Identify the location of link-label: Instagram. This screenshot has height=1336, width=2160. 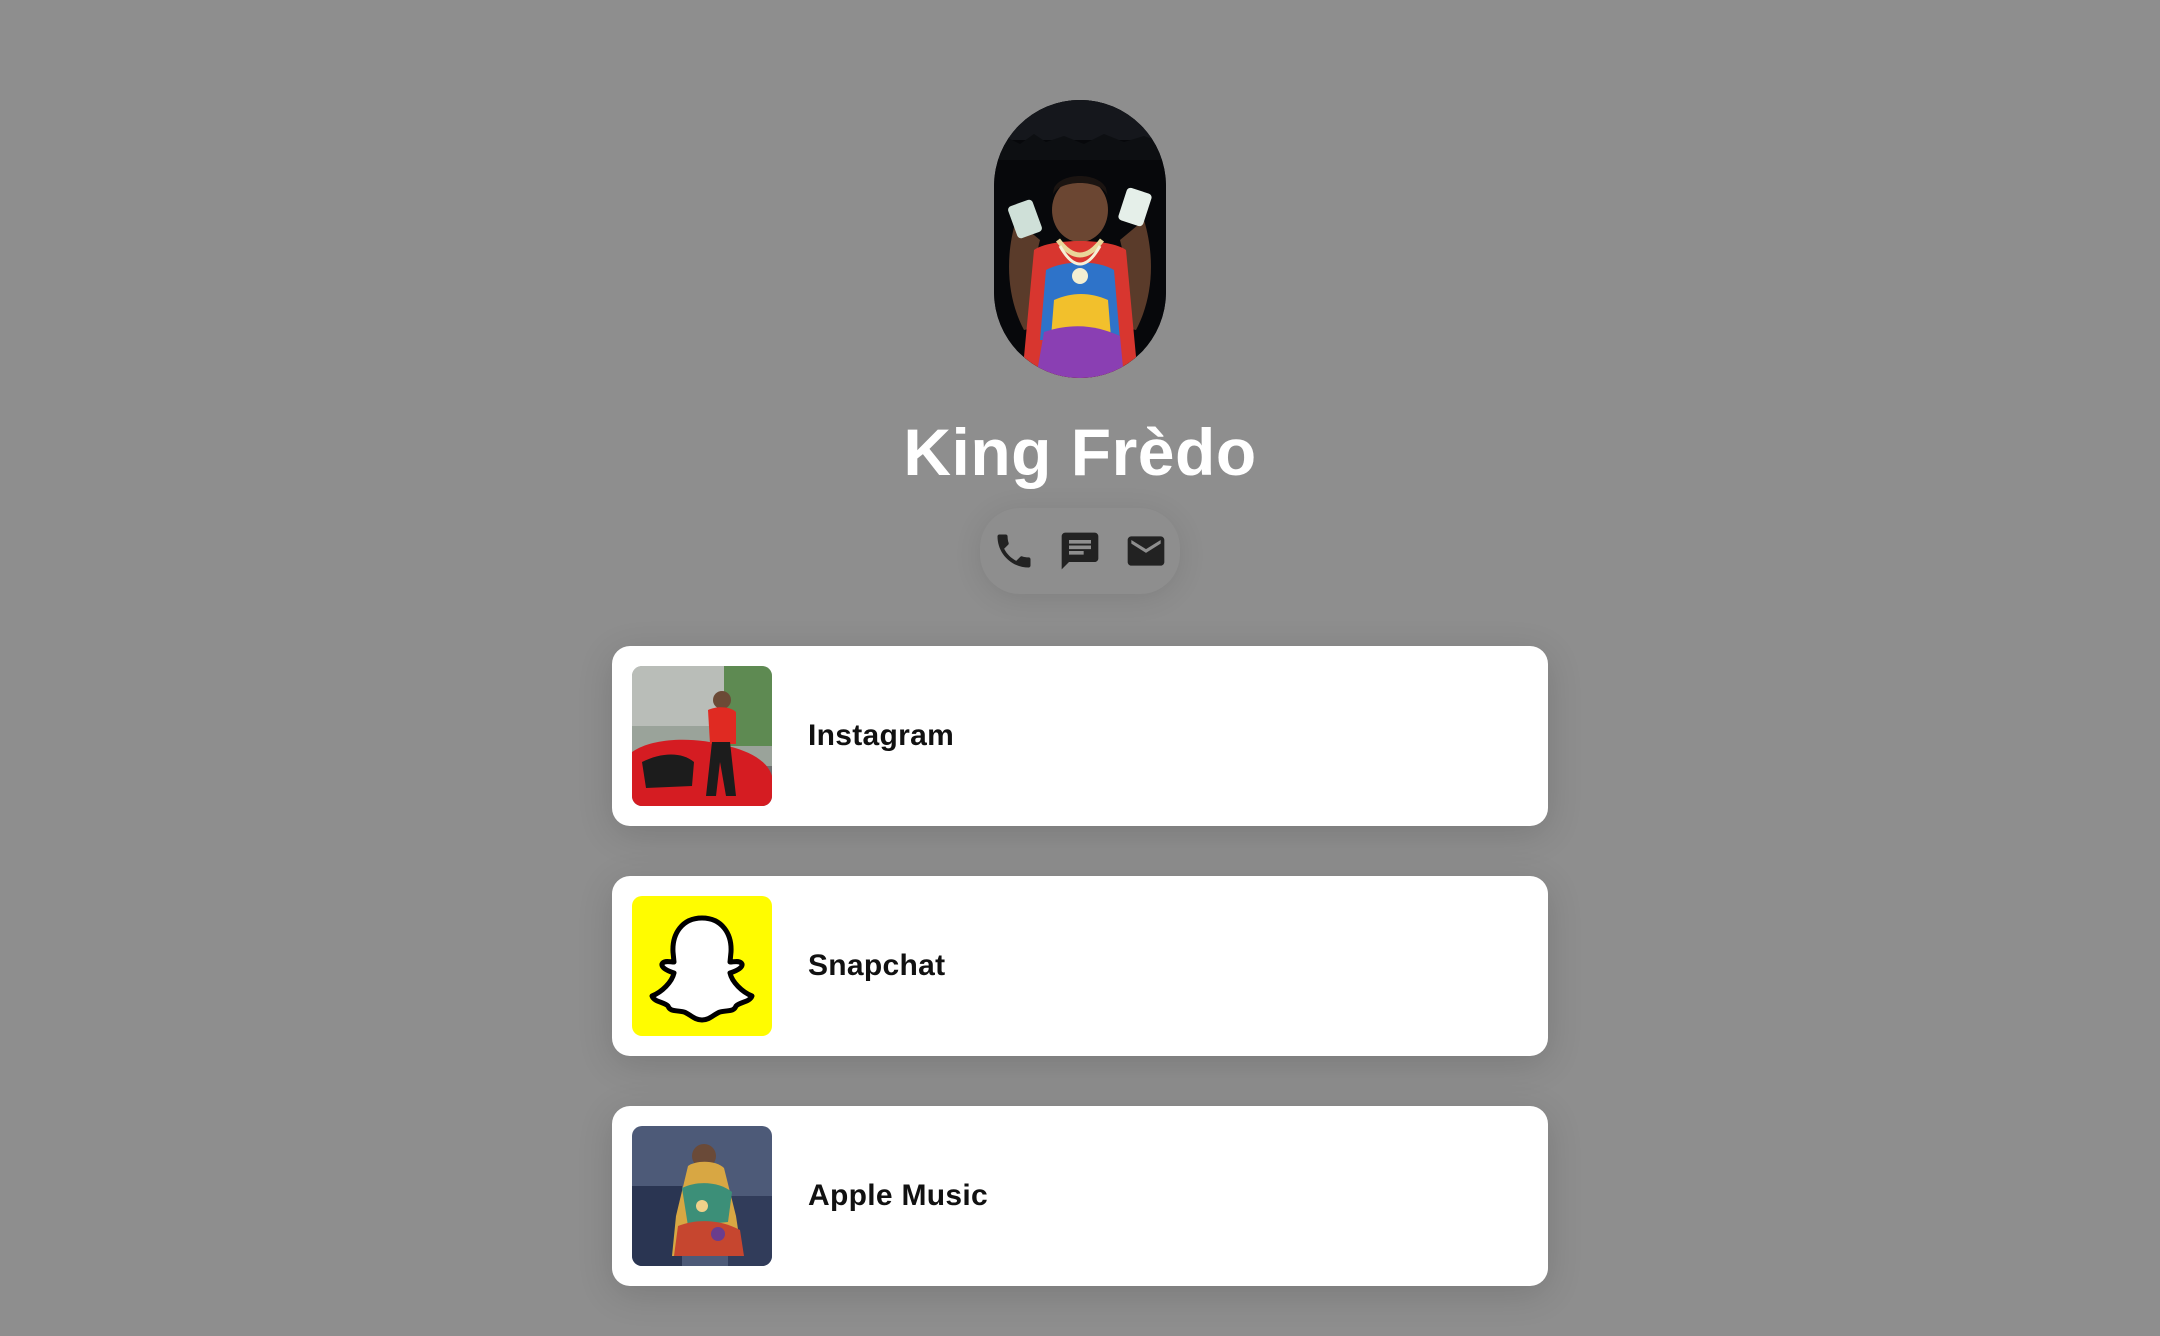
(881, 735).